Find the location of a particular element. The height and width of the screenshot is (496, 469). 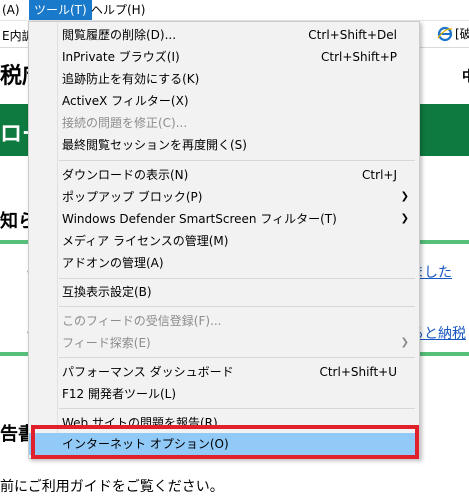

guide-text: 前にご利用ガイドをご覧ください。 is located at coordinates (112, 487).